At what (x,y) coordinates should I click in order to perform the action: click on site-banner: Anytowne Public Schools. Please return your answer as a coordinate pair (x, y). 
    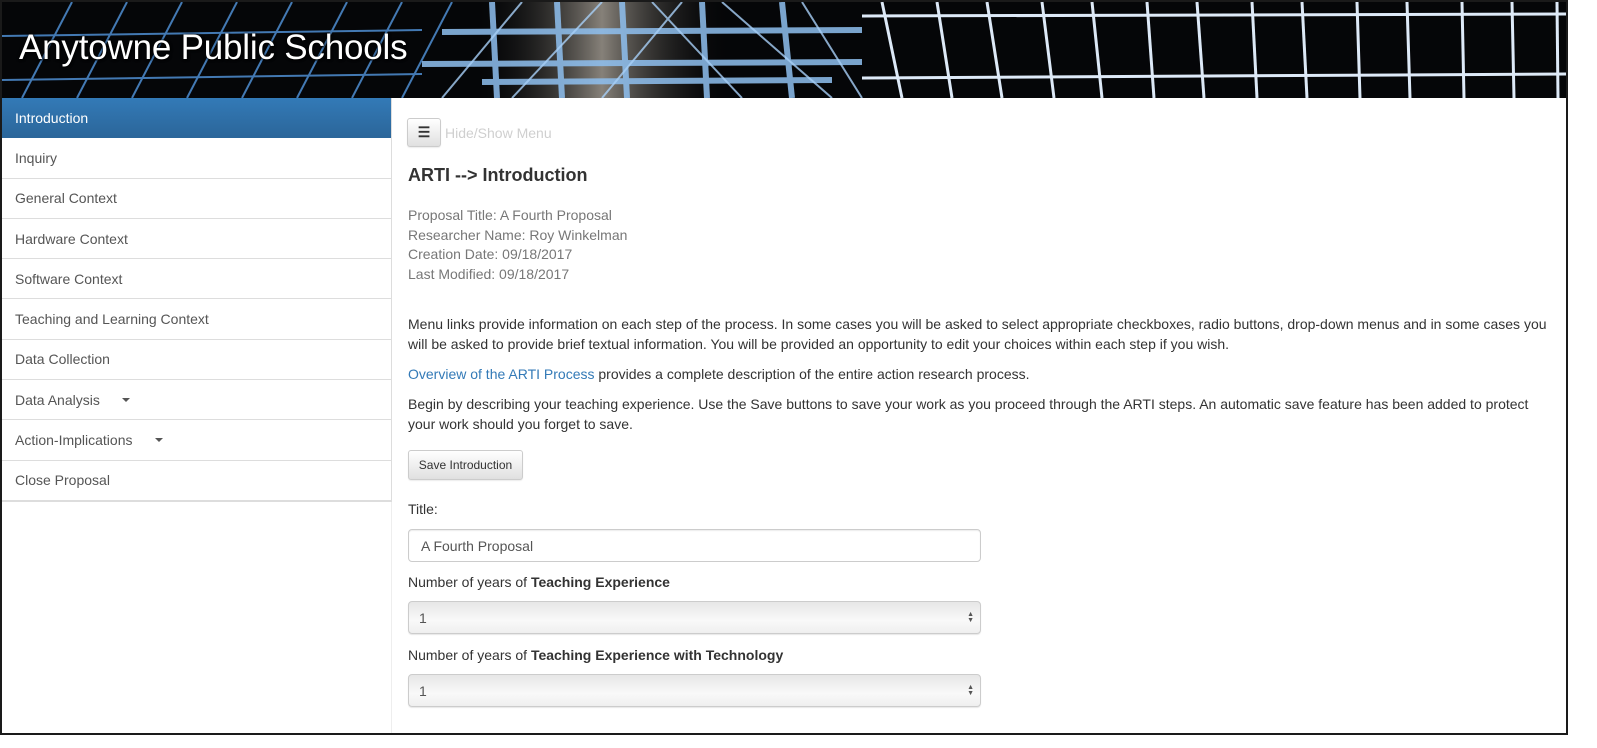
    Looking at the image, I should click on (784, 50).